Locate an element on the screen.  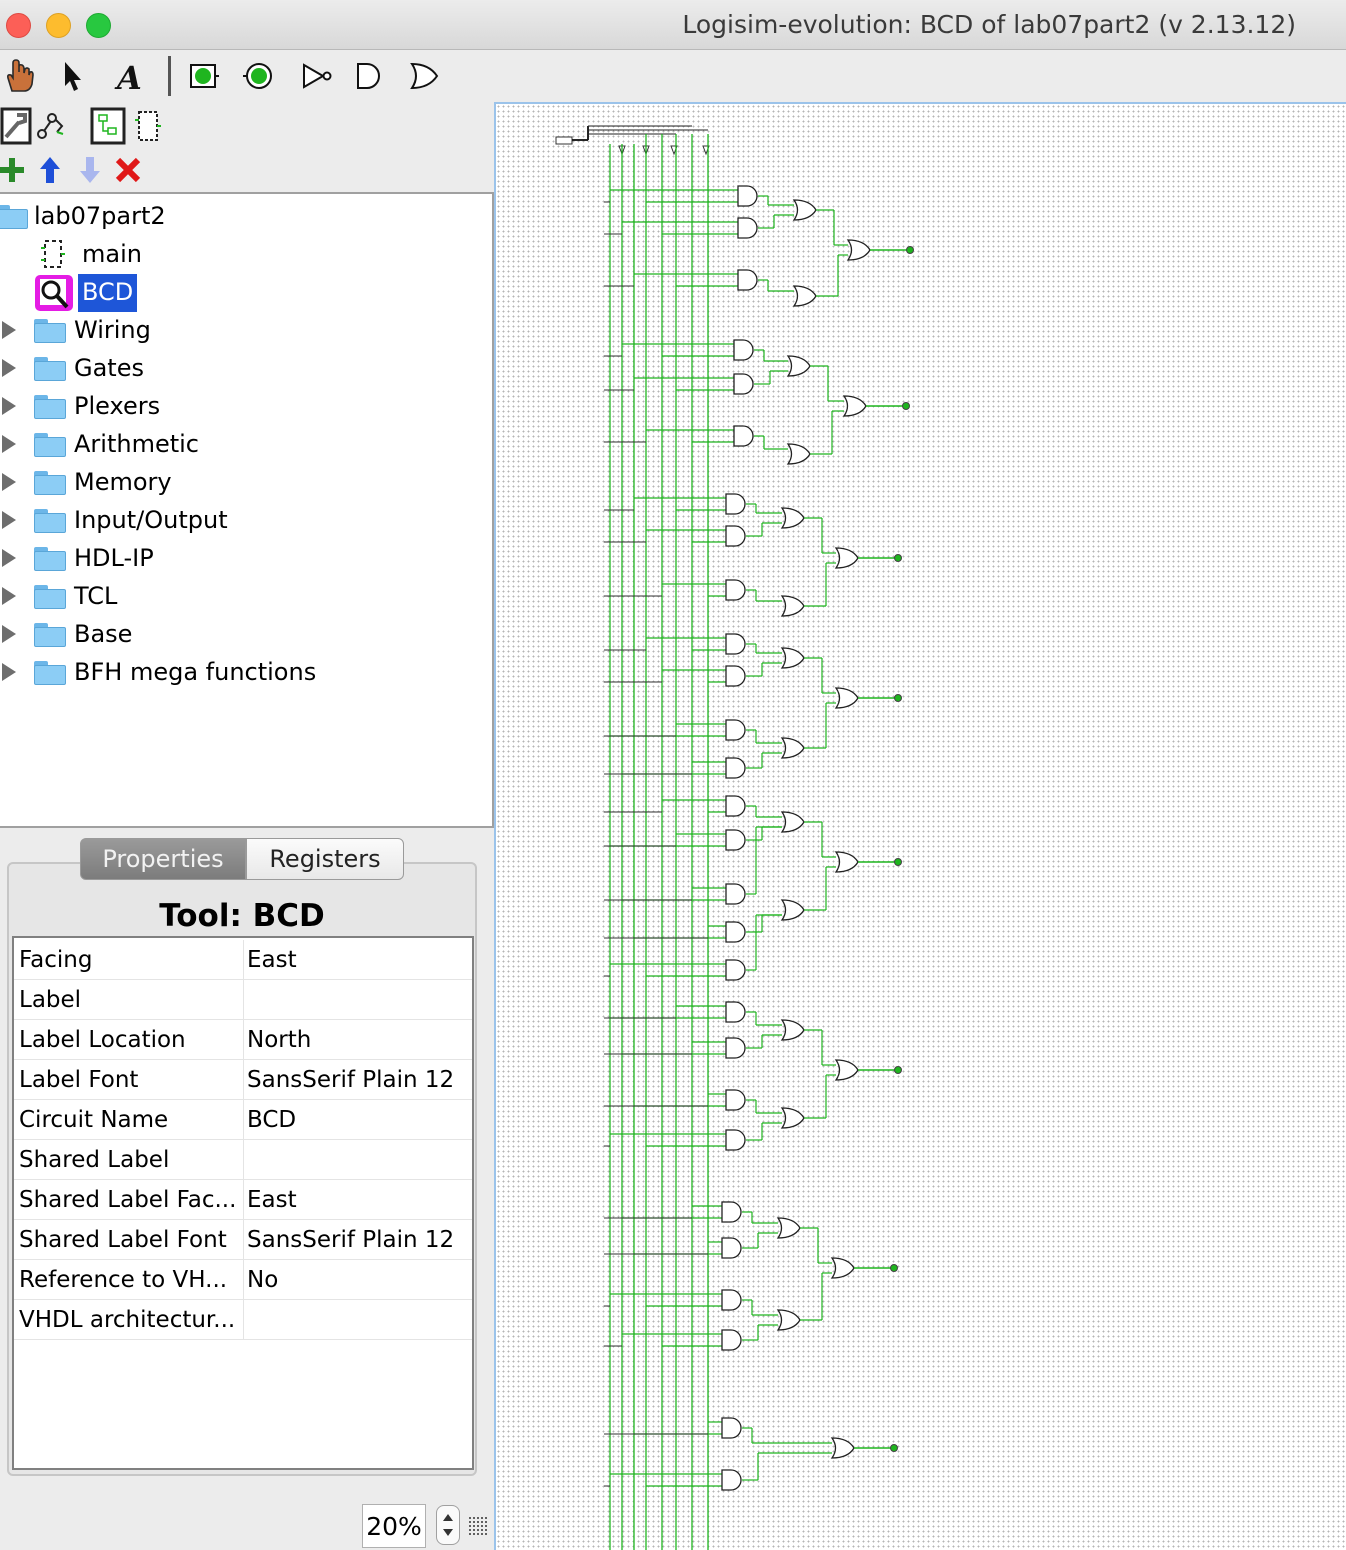
not-gate-icon is located at coordinates (316, 76).